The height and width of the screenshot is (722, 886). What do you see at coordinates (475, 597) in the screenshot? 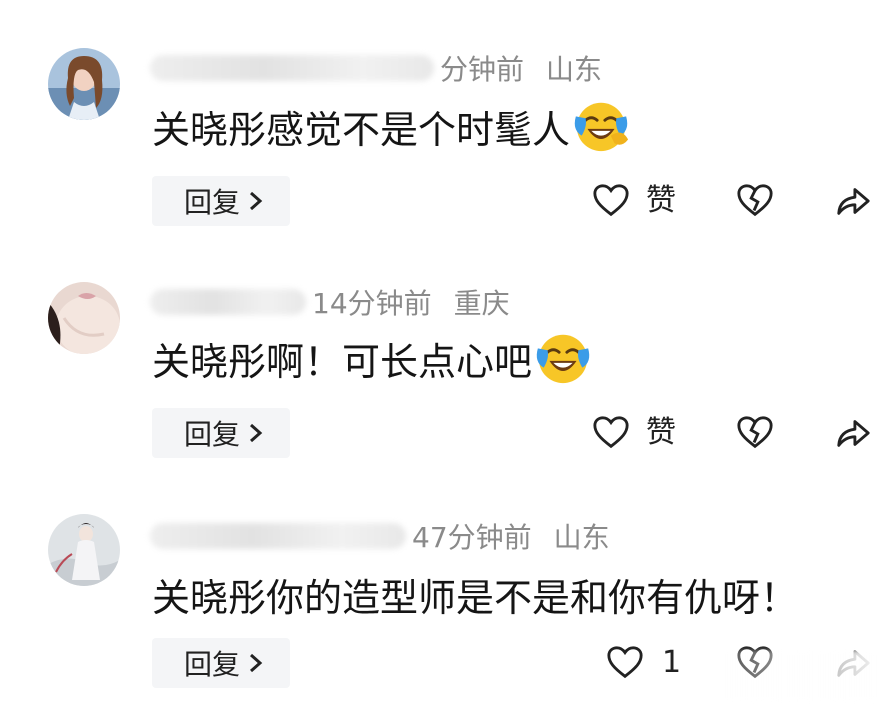
I see `comment-text: 关晓彤你的造型师是不是和你有仇呀！` at bounding box center [475, 597].